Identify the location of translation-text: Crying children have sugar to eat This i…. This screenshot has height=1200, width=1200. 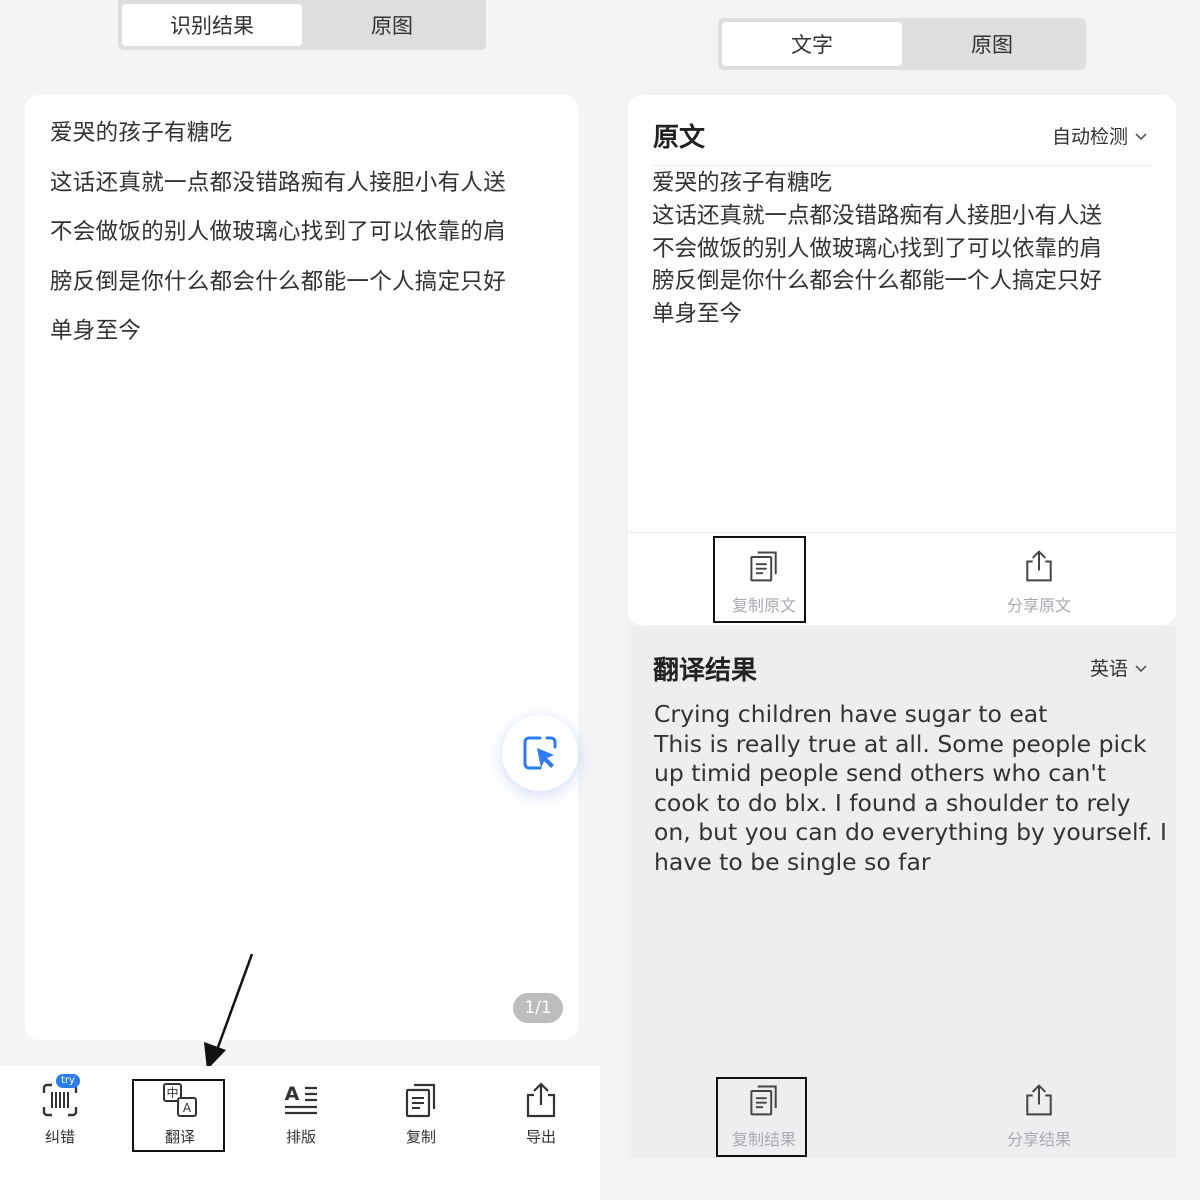
(910, 788).